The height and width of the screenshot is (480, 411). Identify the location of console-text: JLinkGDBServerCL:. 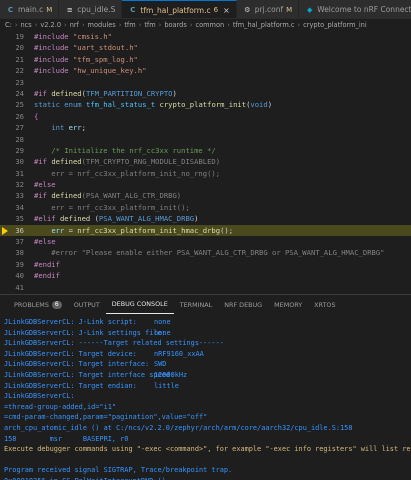
(39, 396).